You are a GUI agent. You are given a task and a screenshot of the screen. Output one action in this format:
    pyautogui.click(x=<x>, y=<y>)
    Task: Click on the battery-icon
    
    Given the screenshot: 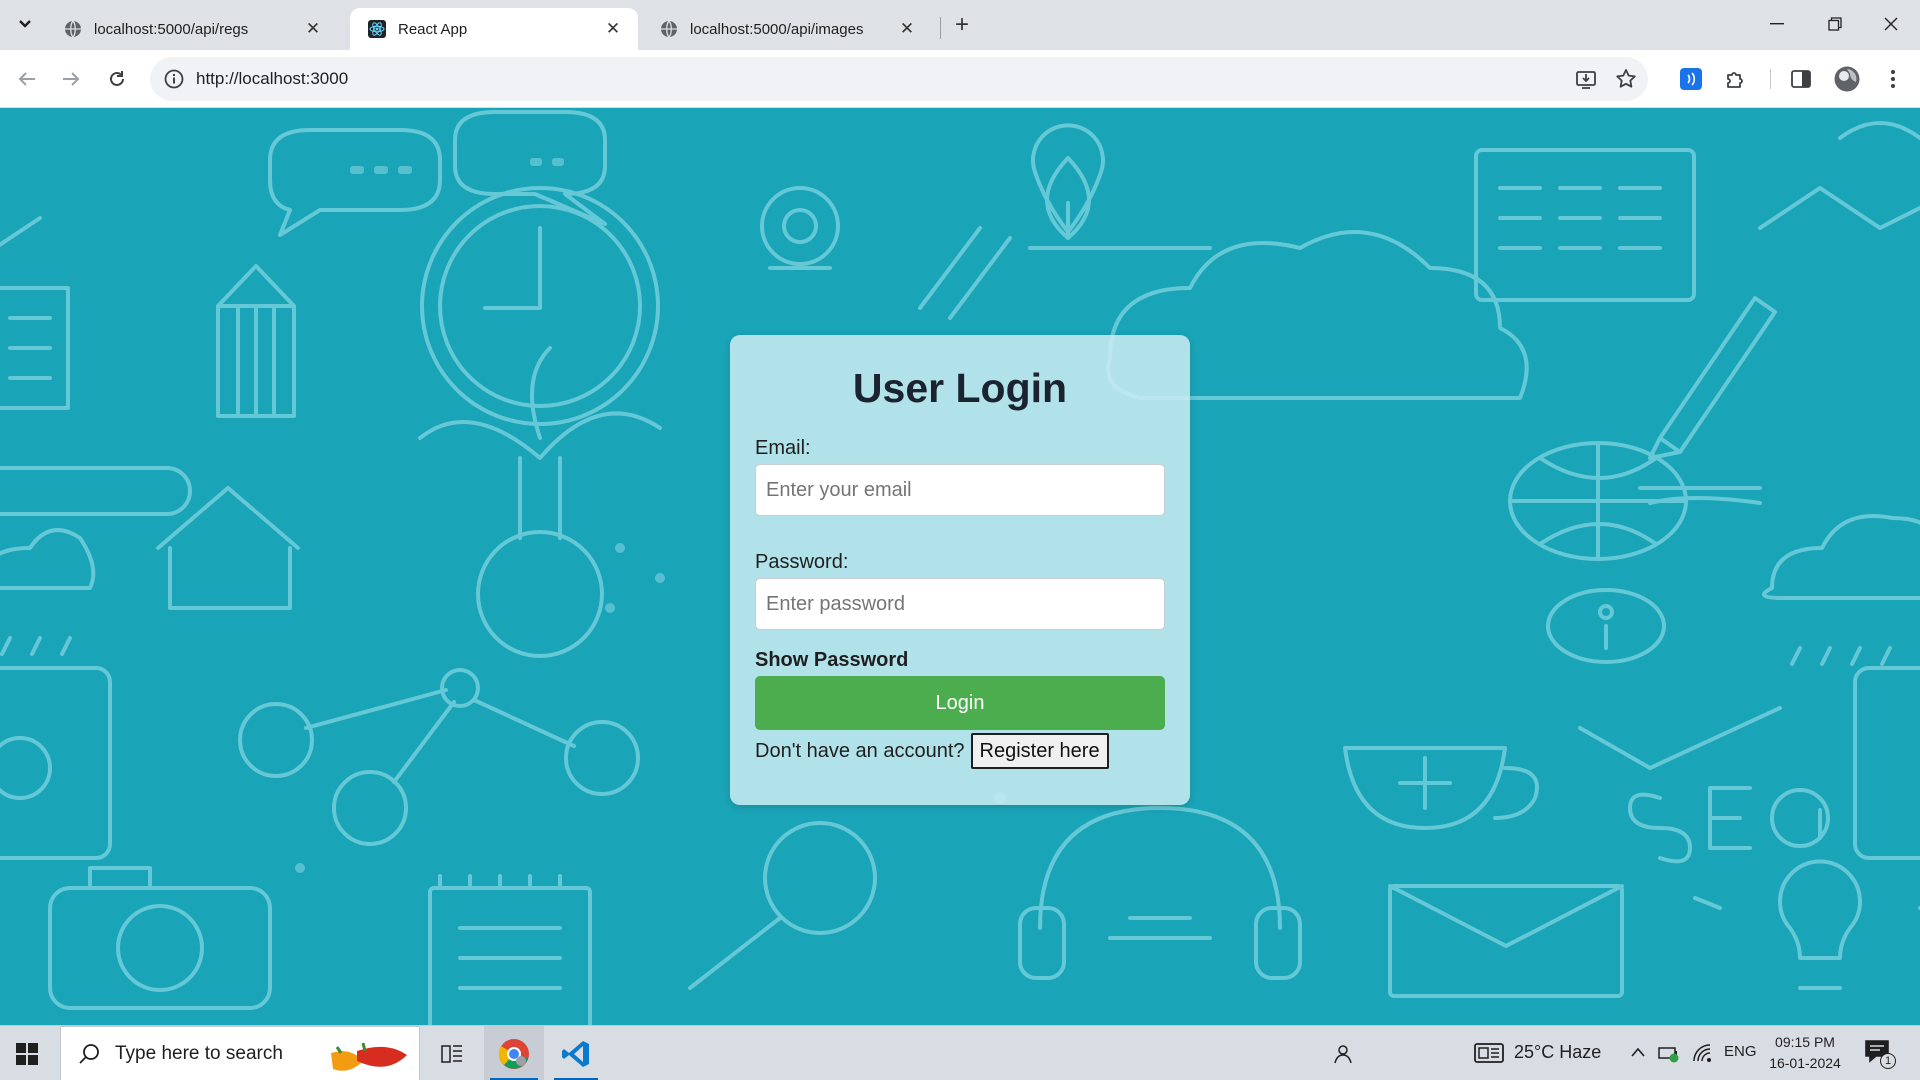 What is the action you would take?
    pyautogui.click(x=1669, y=1053)
    